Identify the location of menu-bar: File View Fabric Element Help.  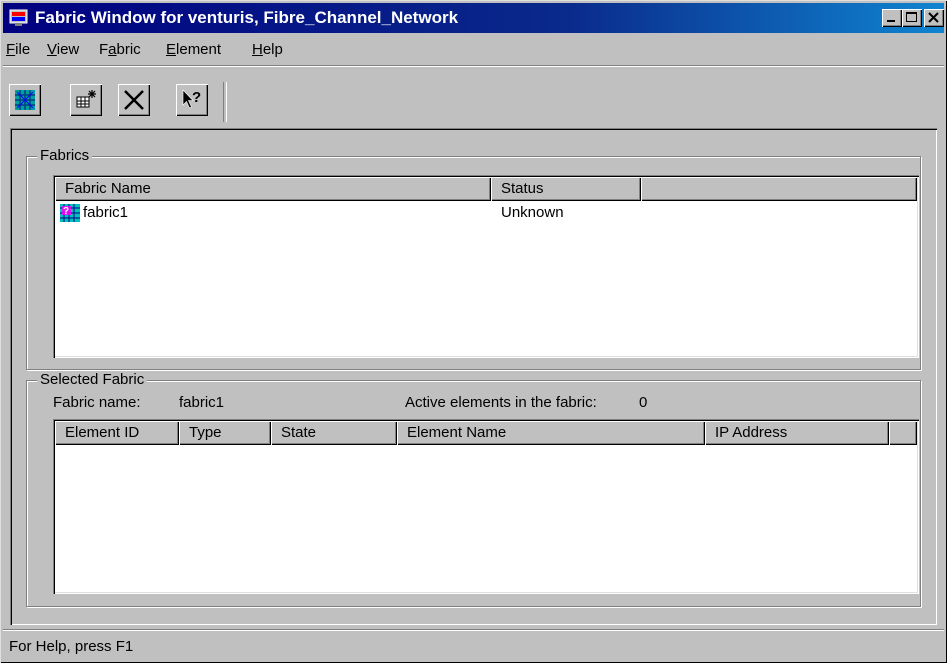
(473, 50).